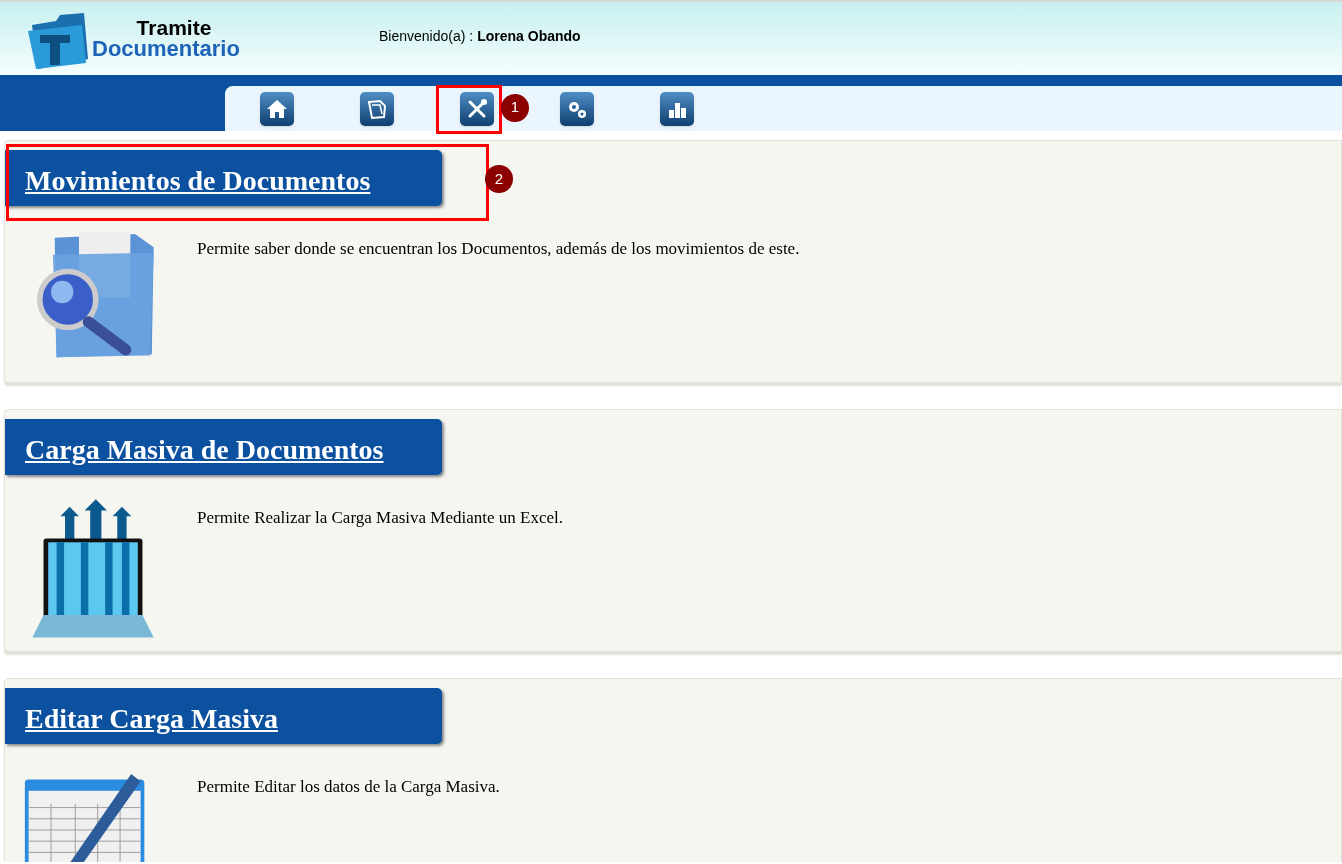 This screenshot has width=1342, height=864. I want to click on tools-icon, so click(477, 108).